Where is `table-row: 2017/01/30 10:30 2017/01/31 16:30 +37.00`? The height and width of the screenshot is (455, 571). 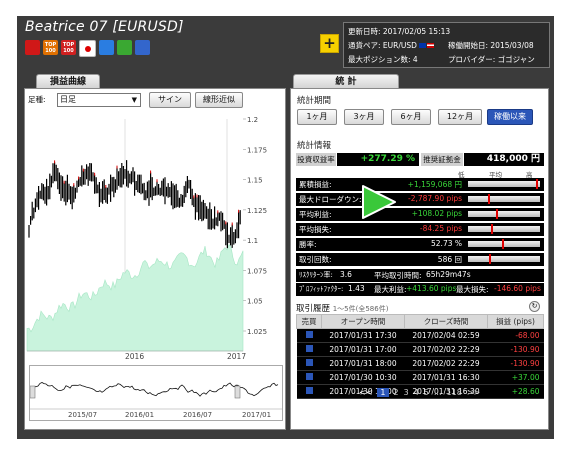
table-row: 2017/01/30 10:30 2017/01/31 16:30 +37.00 is located at coordinates (420, 377).